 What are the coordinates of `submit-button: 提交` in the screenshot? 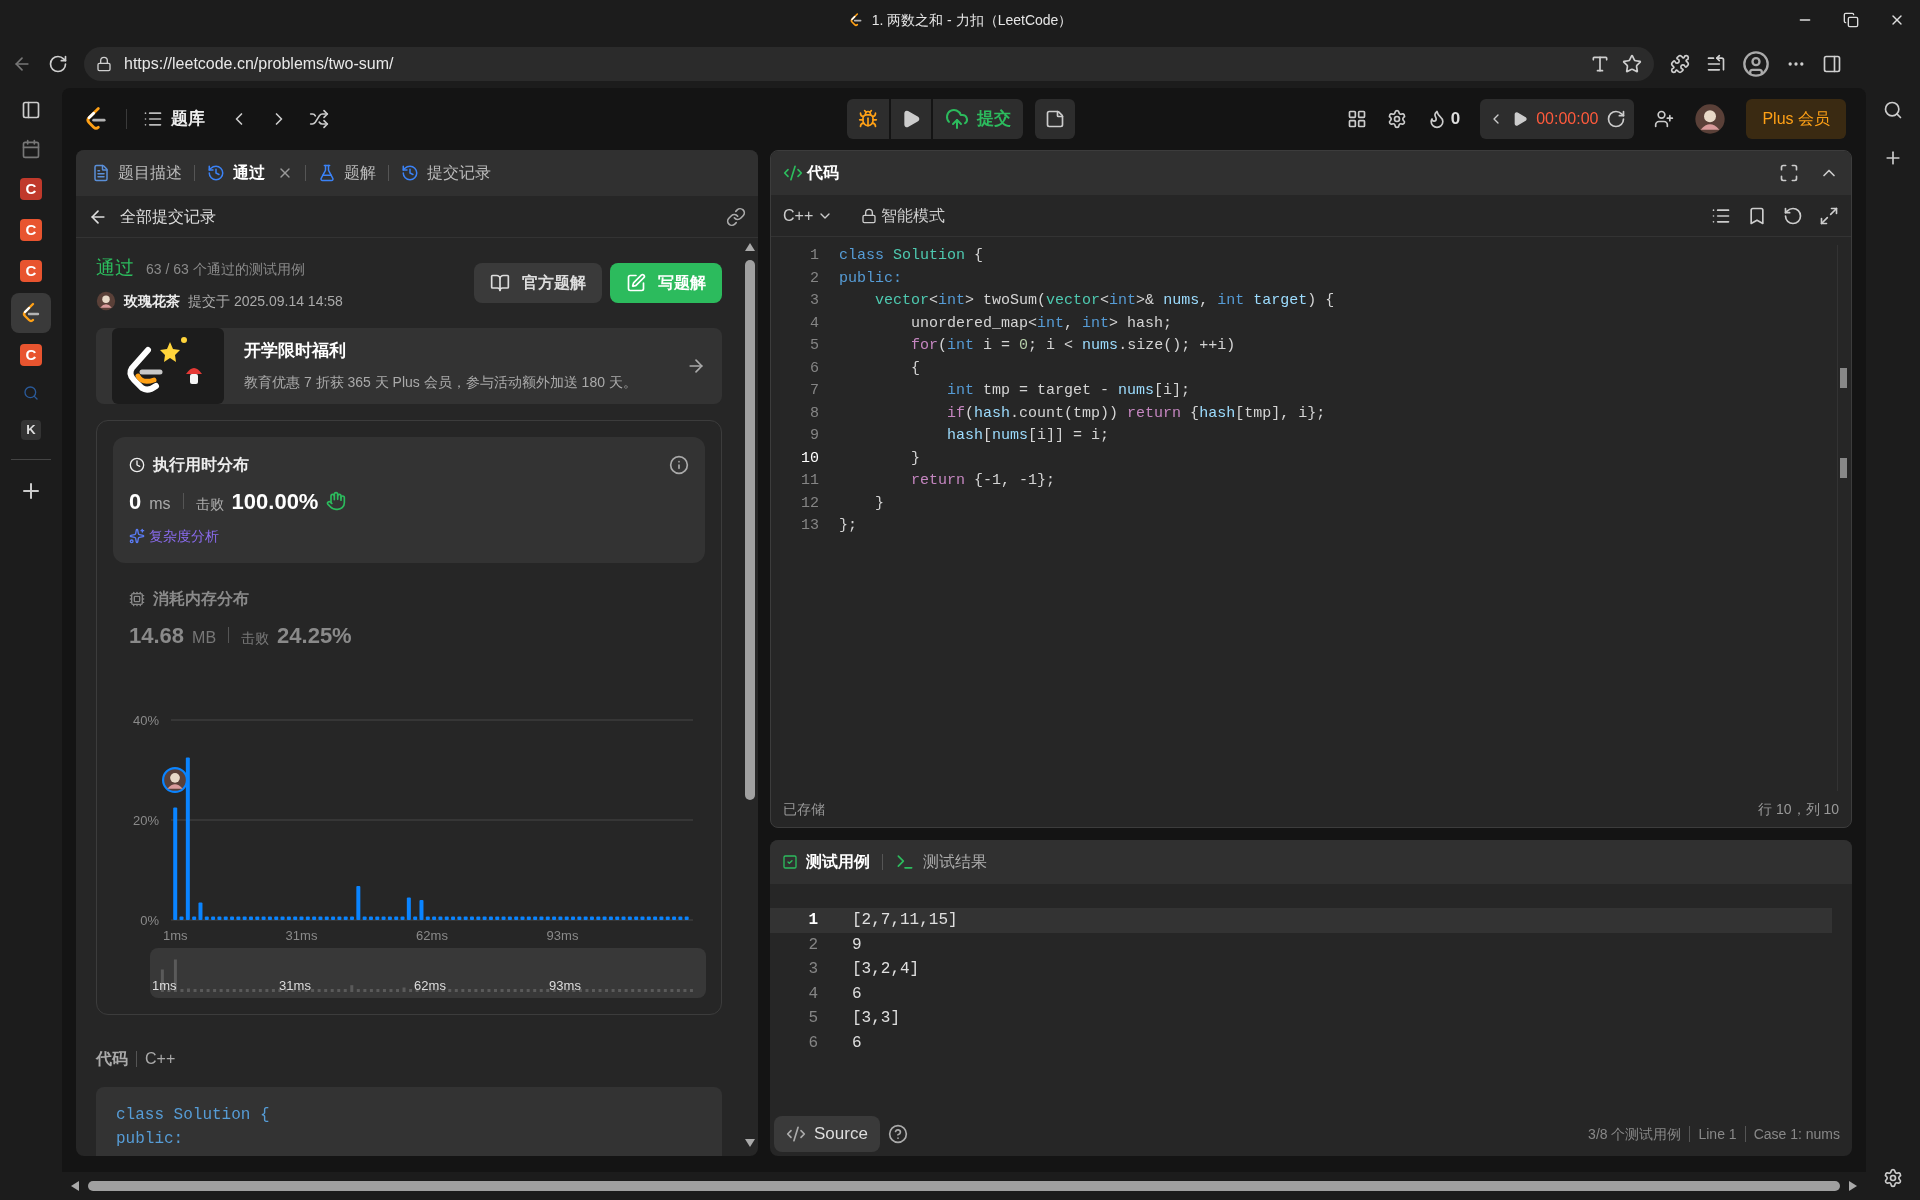 It's located at (978, 119).